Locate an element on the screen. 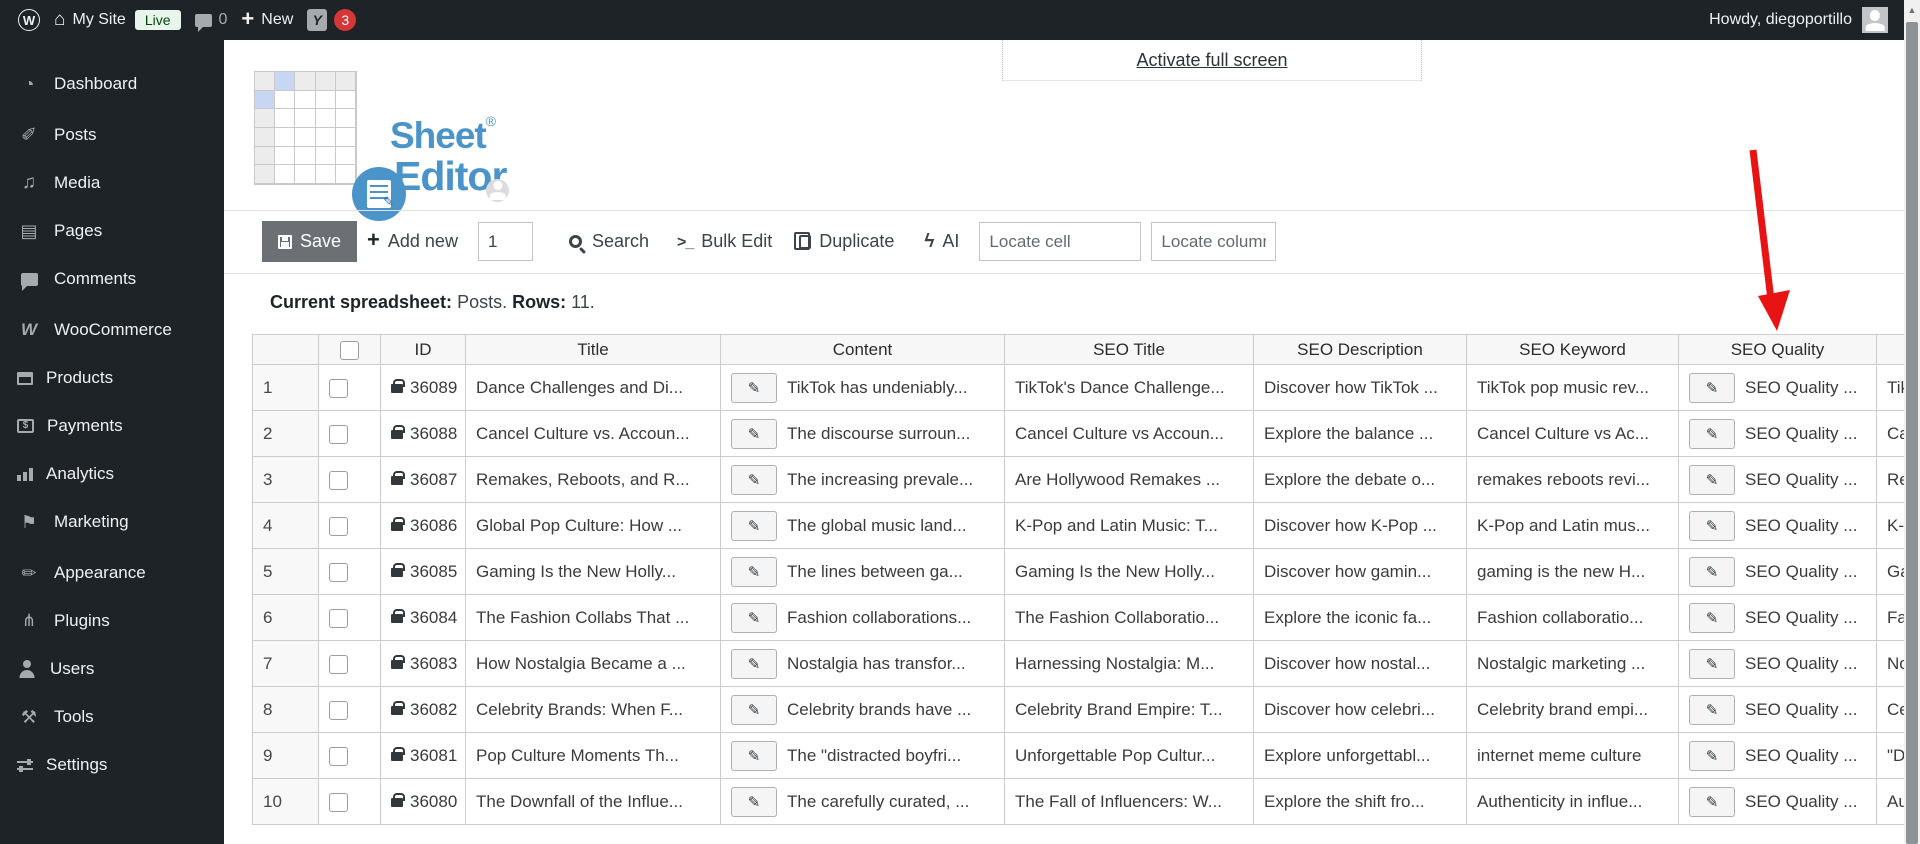 The height and width of the screenshot is (844, 1920). sidebar-item: Media is located at coordinates (112, 183).